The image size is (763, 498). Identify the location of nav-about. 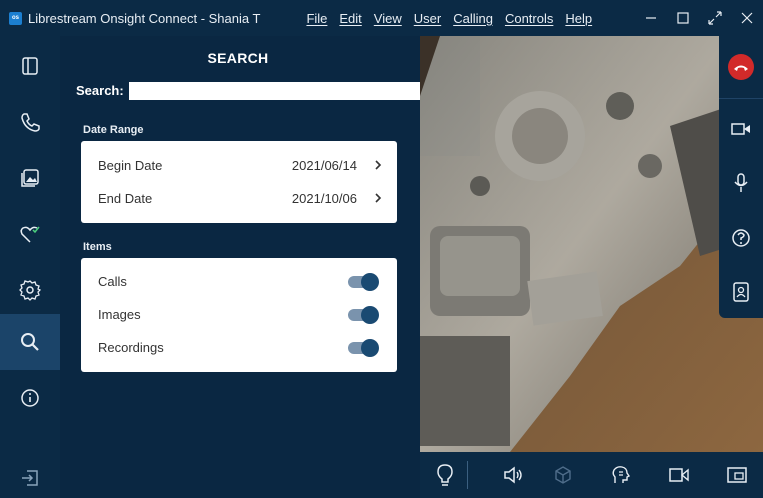
(30, 398).